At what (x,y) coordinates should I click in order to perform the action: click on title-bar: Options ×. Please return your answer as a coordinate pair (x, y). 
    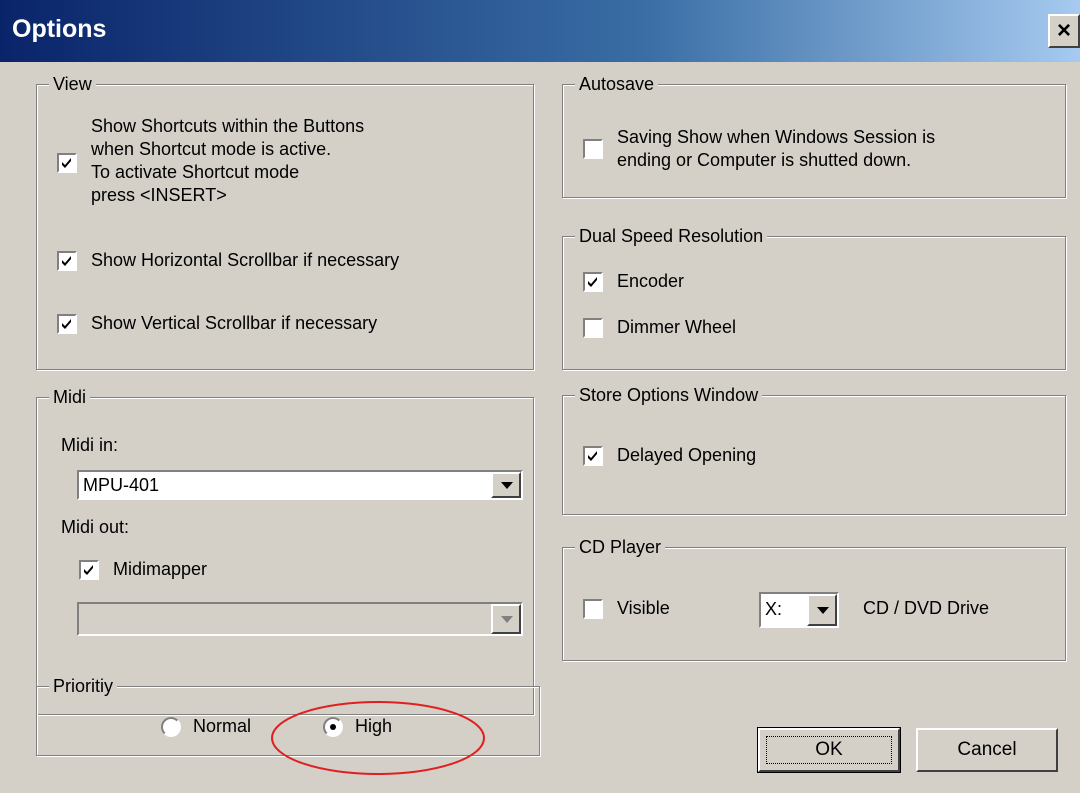
    Looking at the image, I should click on (540, 31).